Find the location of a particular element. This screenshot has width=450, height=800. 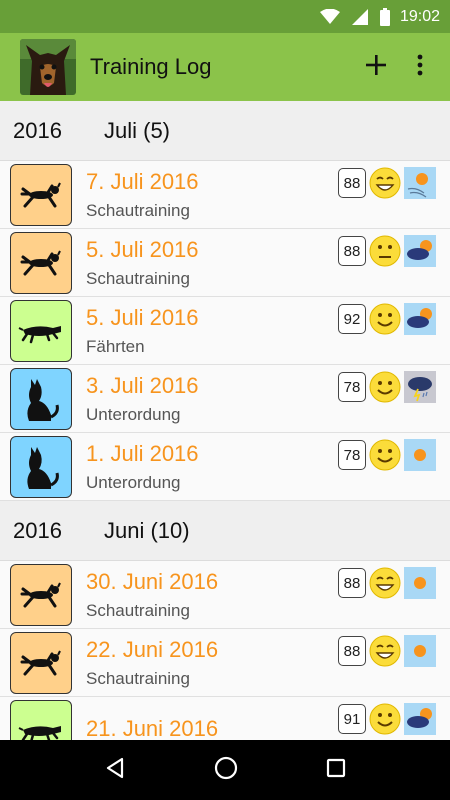

home-button is located at coordinates (226, 770).